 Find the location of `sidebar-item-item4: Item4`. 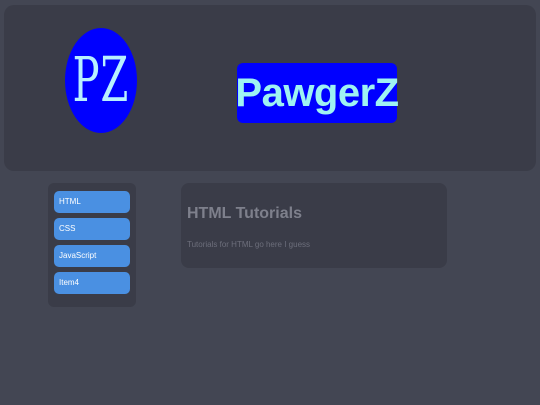

sidebar-item-item4: Item4 is located at coordinates (92, 283).